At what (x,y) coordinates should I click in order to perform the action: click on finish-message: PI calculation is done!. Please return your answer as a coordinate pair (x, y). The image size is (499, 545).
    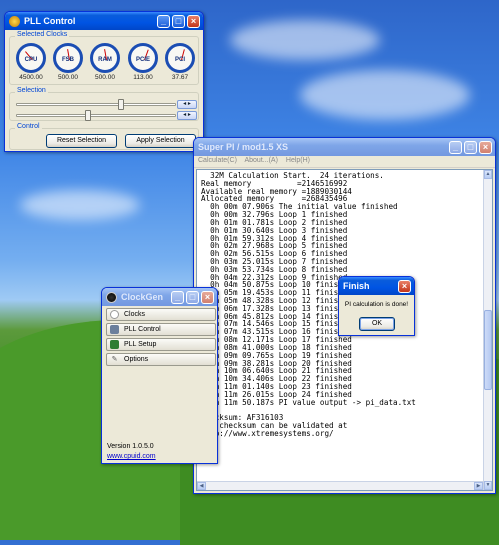
    Looking at the image, I should click on (376, 304).